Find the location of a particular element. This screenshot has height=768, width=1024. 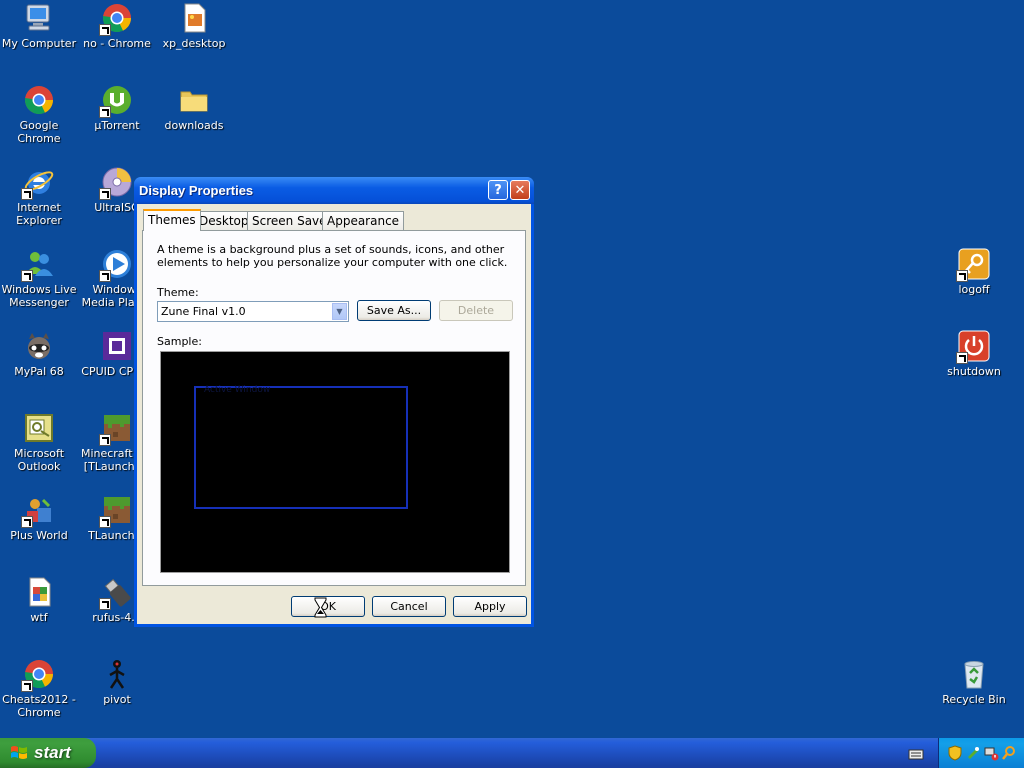

chevron-down-icon: ▼ is located at coordinates (339, 311).